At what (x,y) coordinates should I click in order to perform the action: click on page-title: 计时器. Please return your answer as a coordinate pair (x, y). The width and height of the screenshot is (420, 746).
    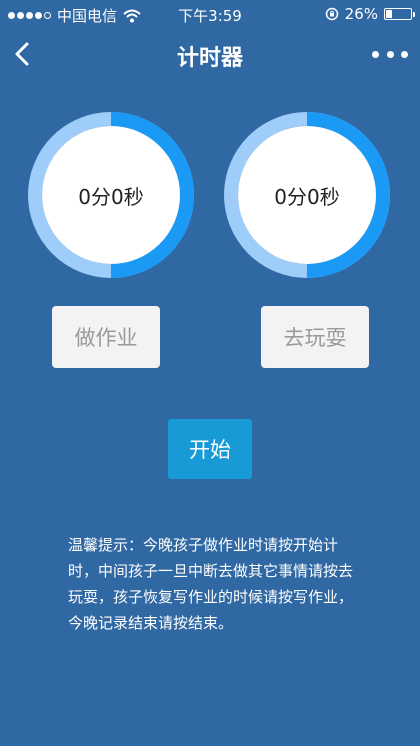
    Looking at the image, I should click on (209, 58).